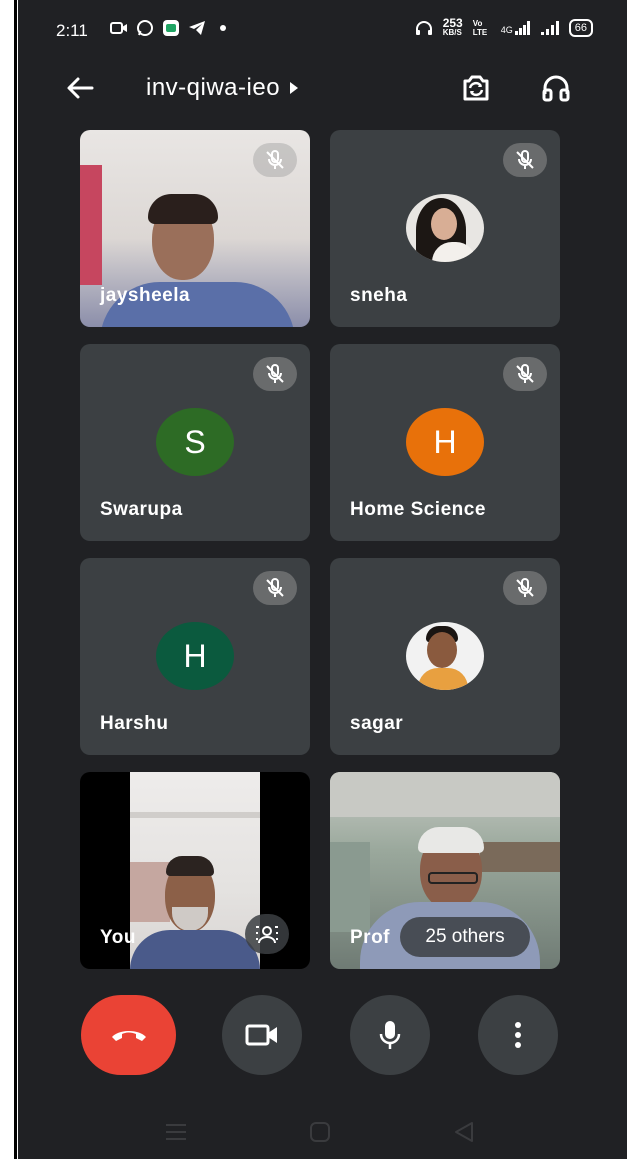 The width and height of the screenshot is (627, 1159). What do you see at coordinates (443, 679) in the screenshot?
I see `avatar-body` at bounding box center [443, 679].